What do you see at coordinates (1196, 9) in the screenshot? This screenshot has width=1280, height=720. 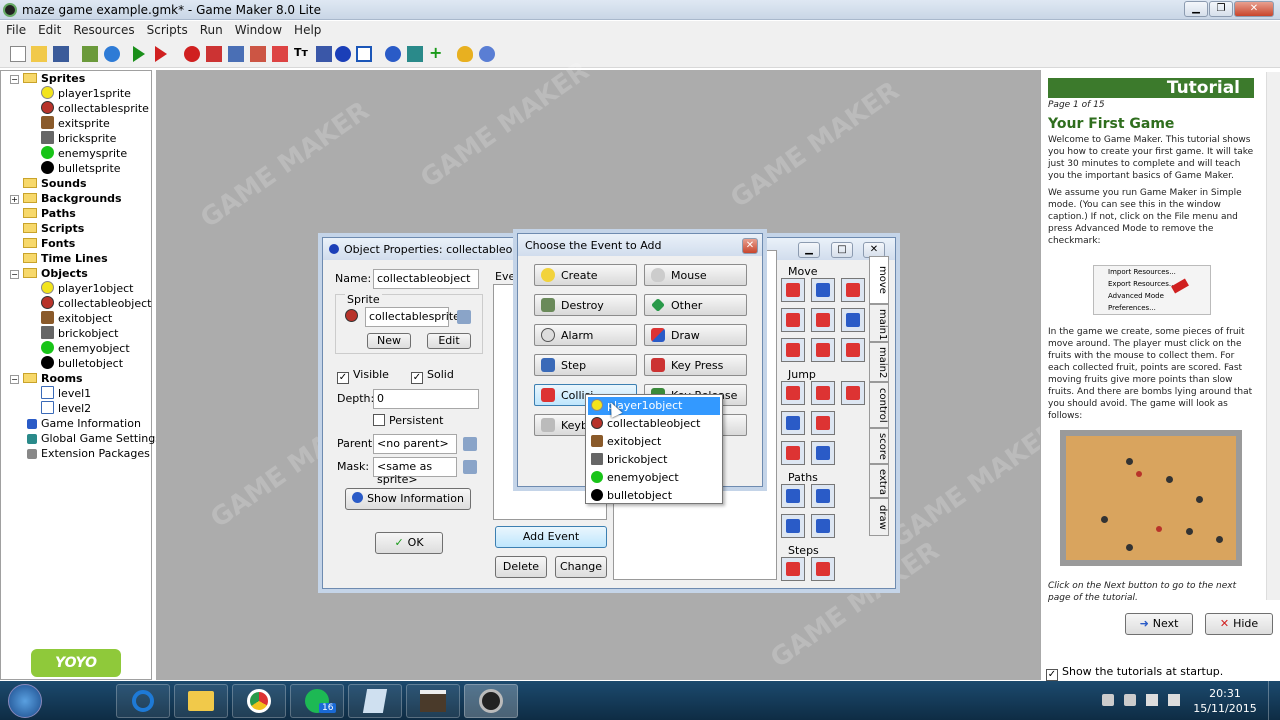 I see `minimize-icon: ▁` at bounding box center [1196, 9].